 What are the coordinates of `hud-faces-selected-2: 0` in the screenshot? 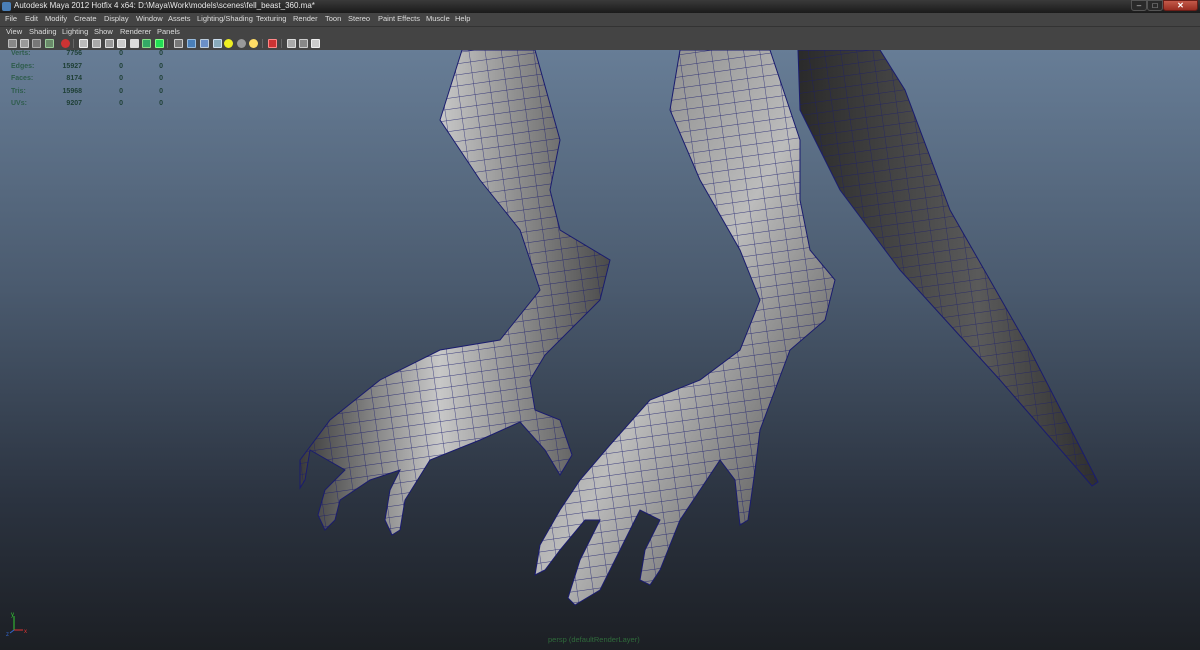 It's located at (161, 78).